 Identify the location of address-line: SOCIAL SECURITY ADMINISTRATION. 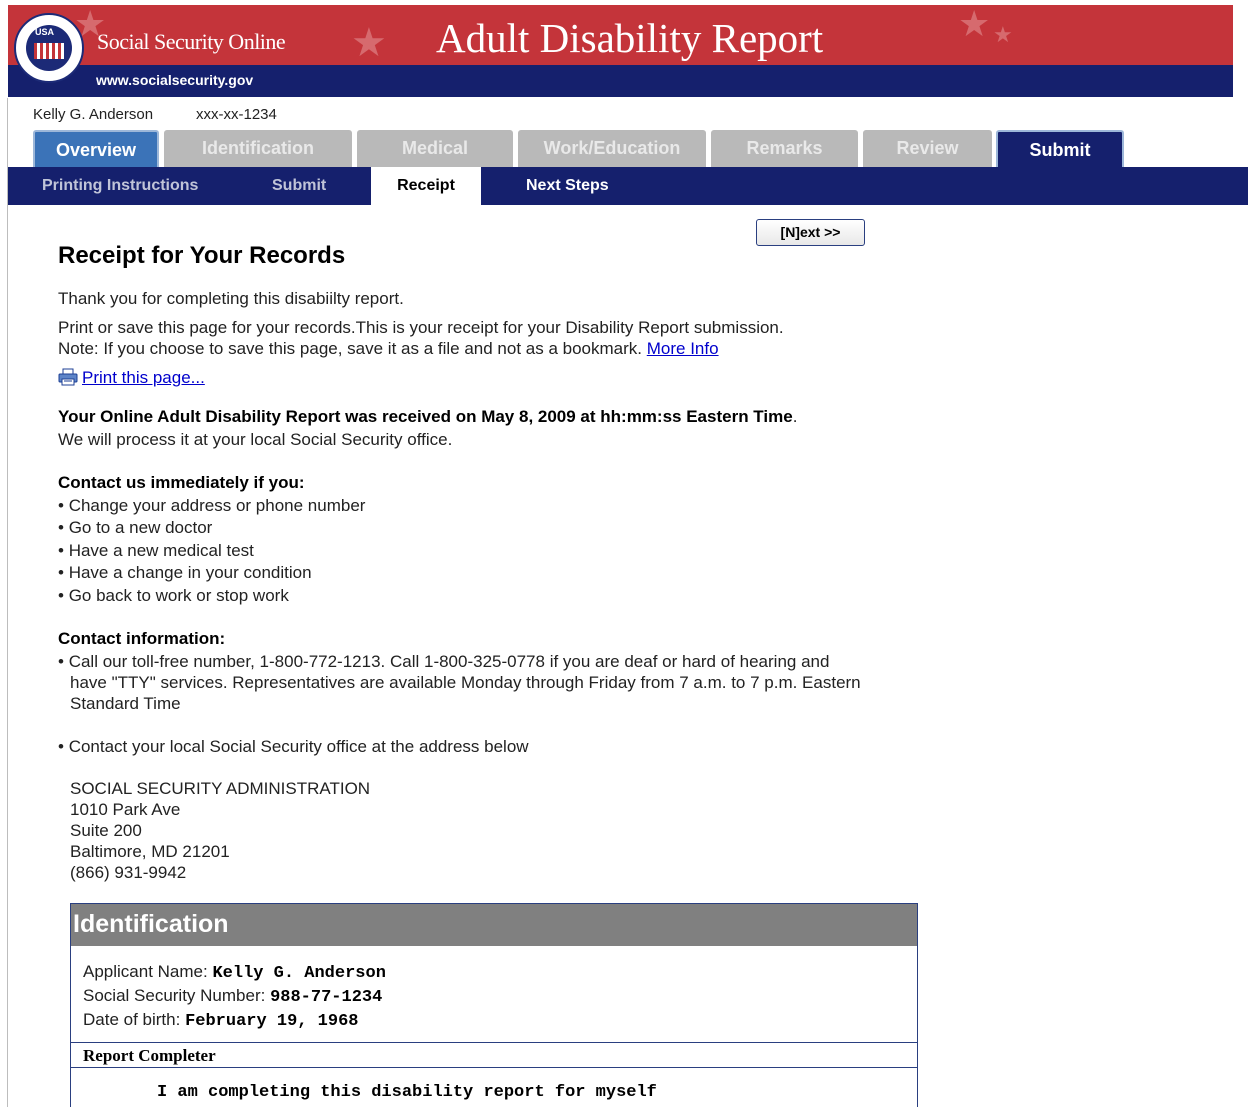
(220, 788).